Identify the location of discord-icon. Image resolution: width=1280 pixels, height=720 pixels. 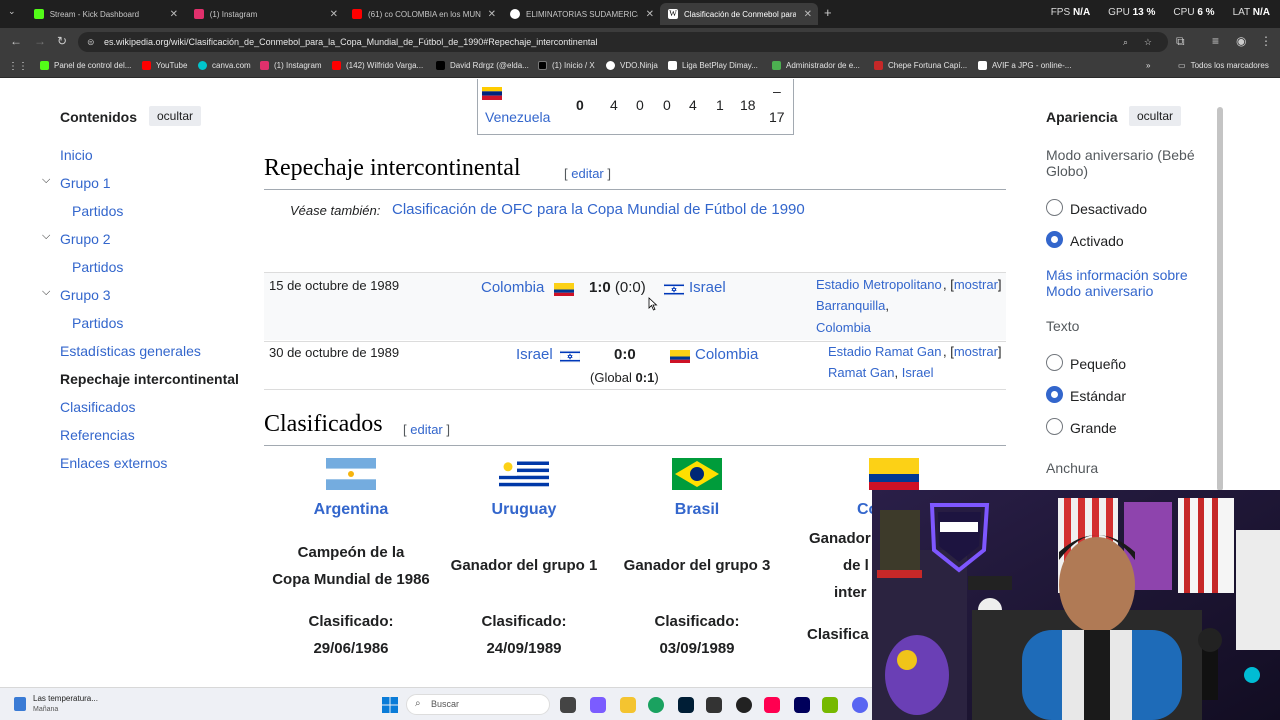
(860, 705).